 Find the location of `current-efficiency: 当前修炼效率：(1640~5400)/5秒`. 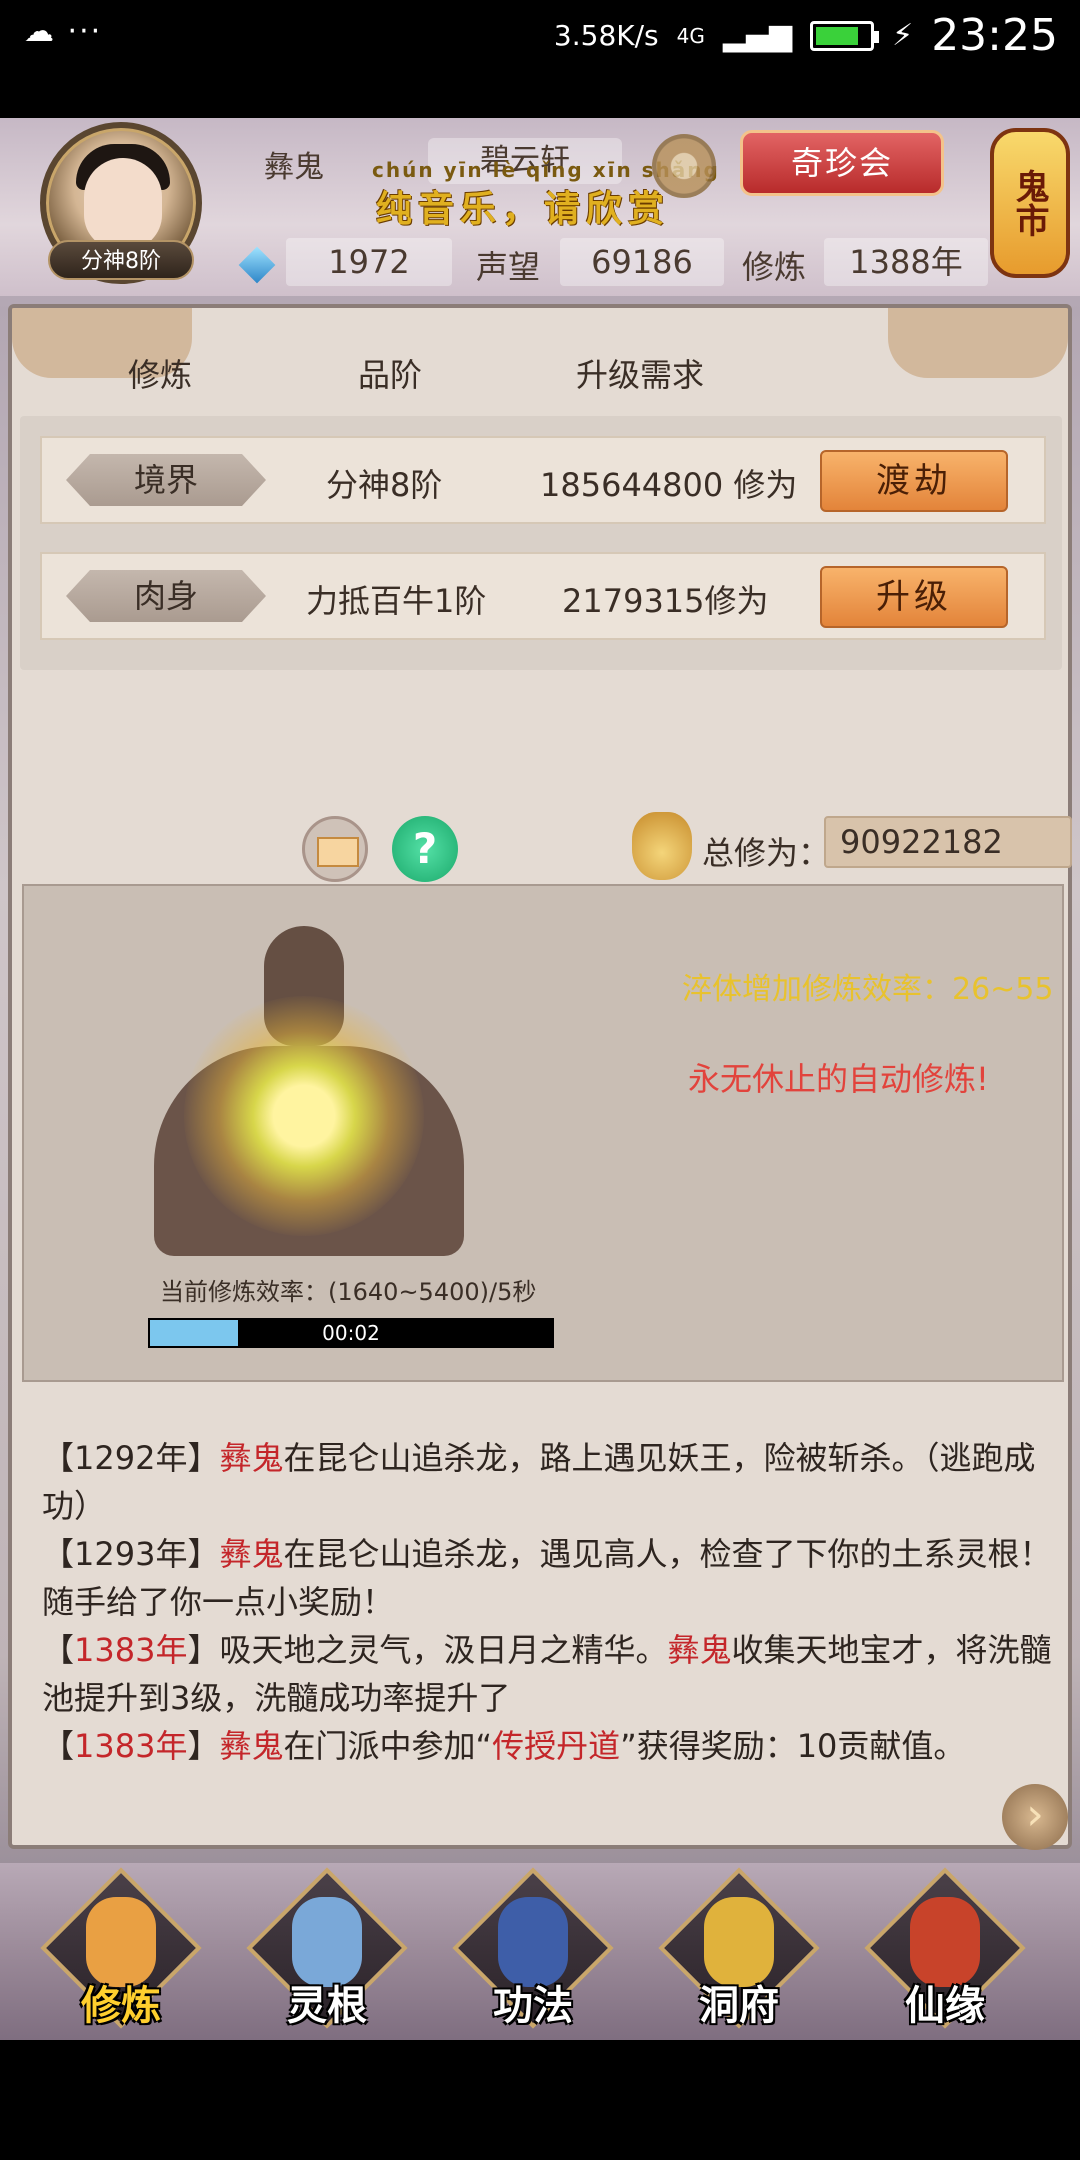

current-efficiency: 当前修炼效率：(1640~5400)/5秒 is located at coordinates (348, 1292).